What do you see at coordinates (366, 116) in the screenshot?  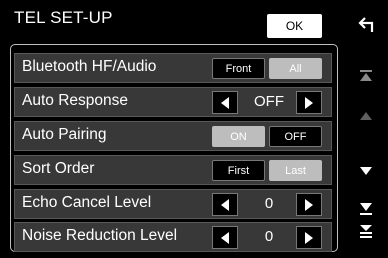 I see `scroll-up-icon` at bounding box center [366, 116].